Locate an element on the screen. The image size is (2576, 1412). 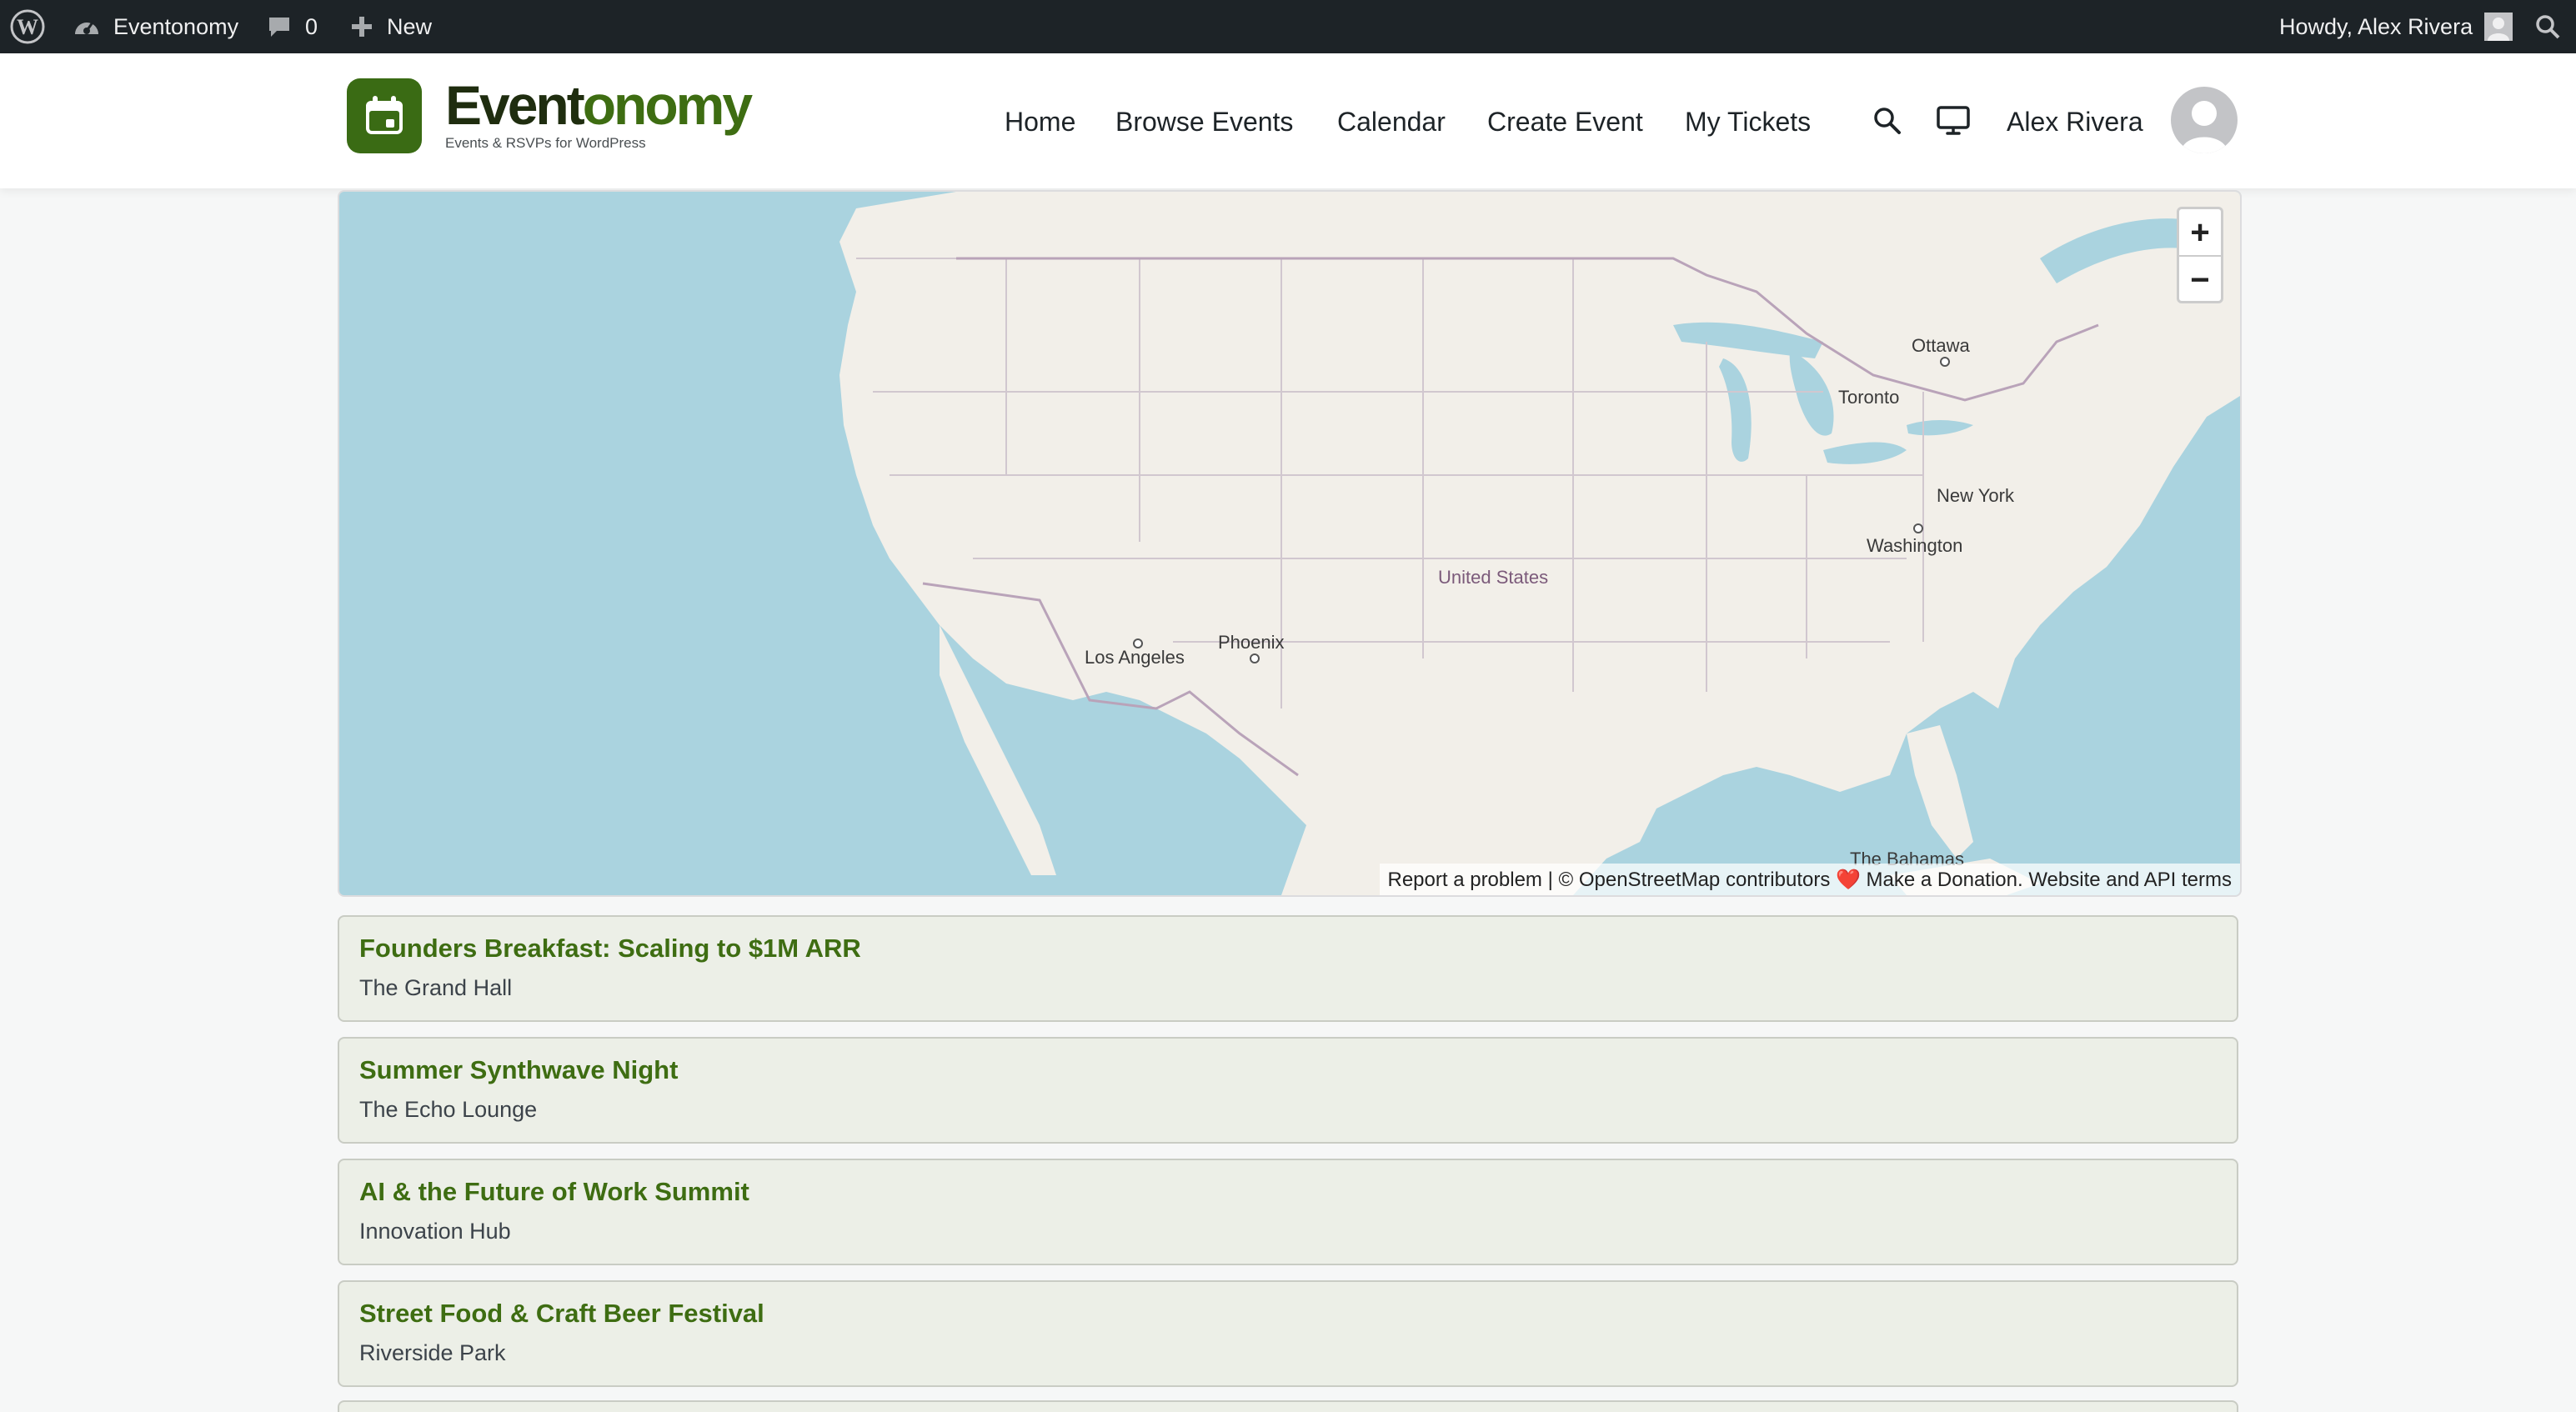
event-title-link: Founders Breakfast: Scaling to $1M ARR is located at coordinates (610, 949).